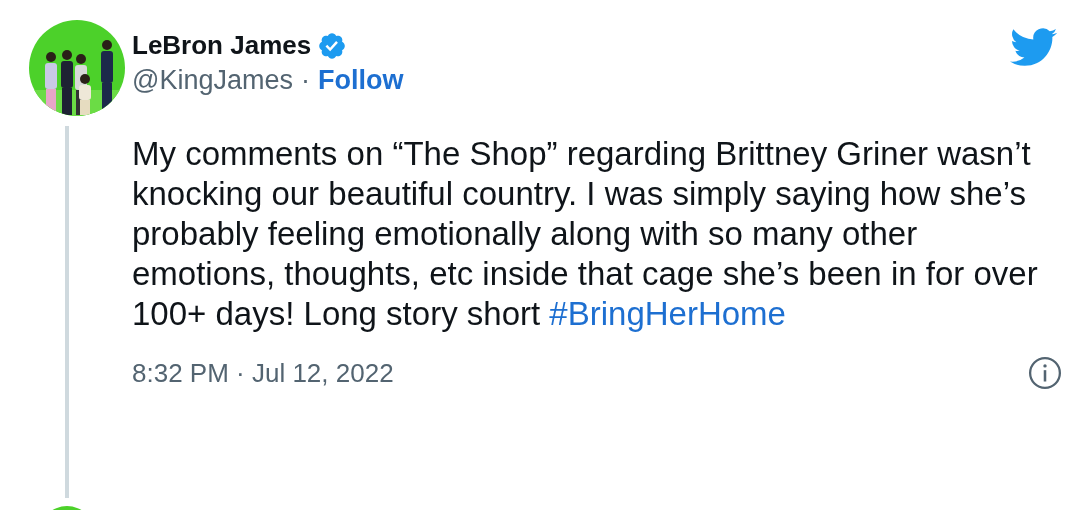 The width and height of the screenshot is (1080, 510). What do you see at coordinates (1034, 48) in the screenshot?
I see `bird-logo-icon` at bounding box center [1034, 48].